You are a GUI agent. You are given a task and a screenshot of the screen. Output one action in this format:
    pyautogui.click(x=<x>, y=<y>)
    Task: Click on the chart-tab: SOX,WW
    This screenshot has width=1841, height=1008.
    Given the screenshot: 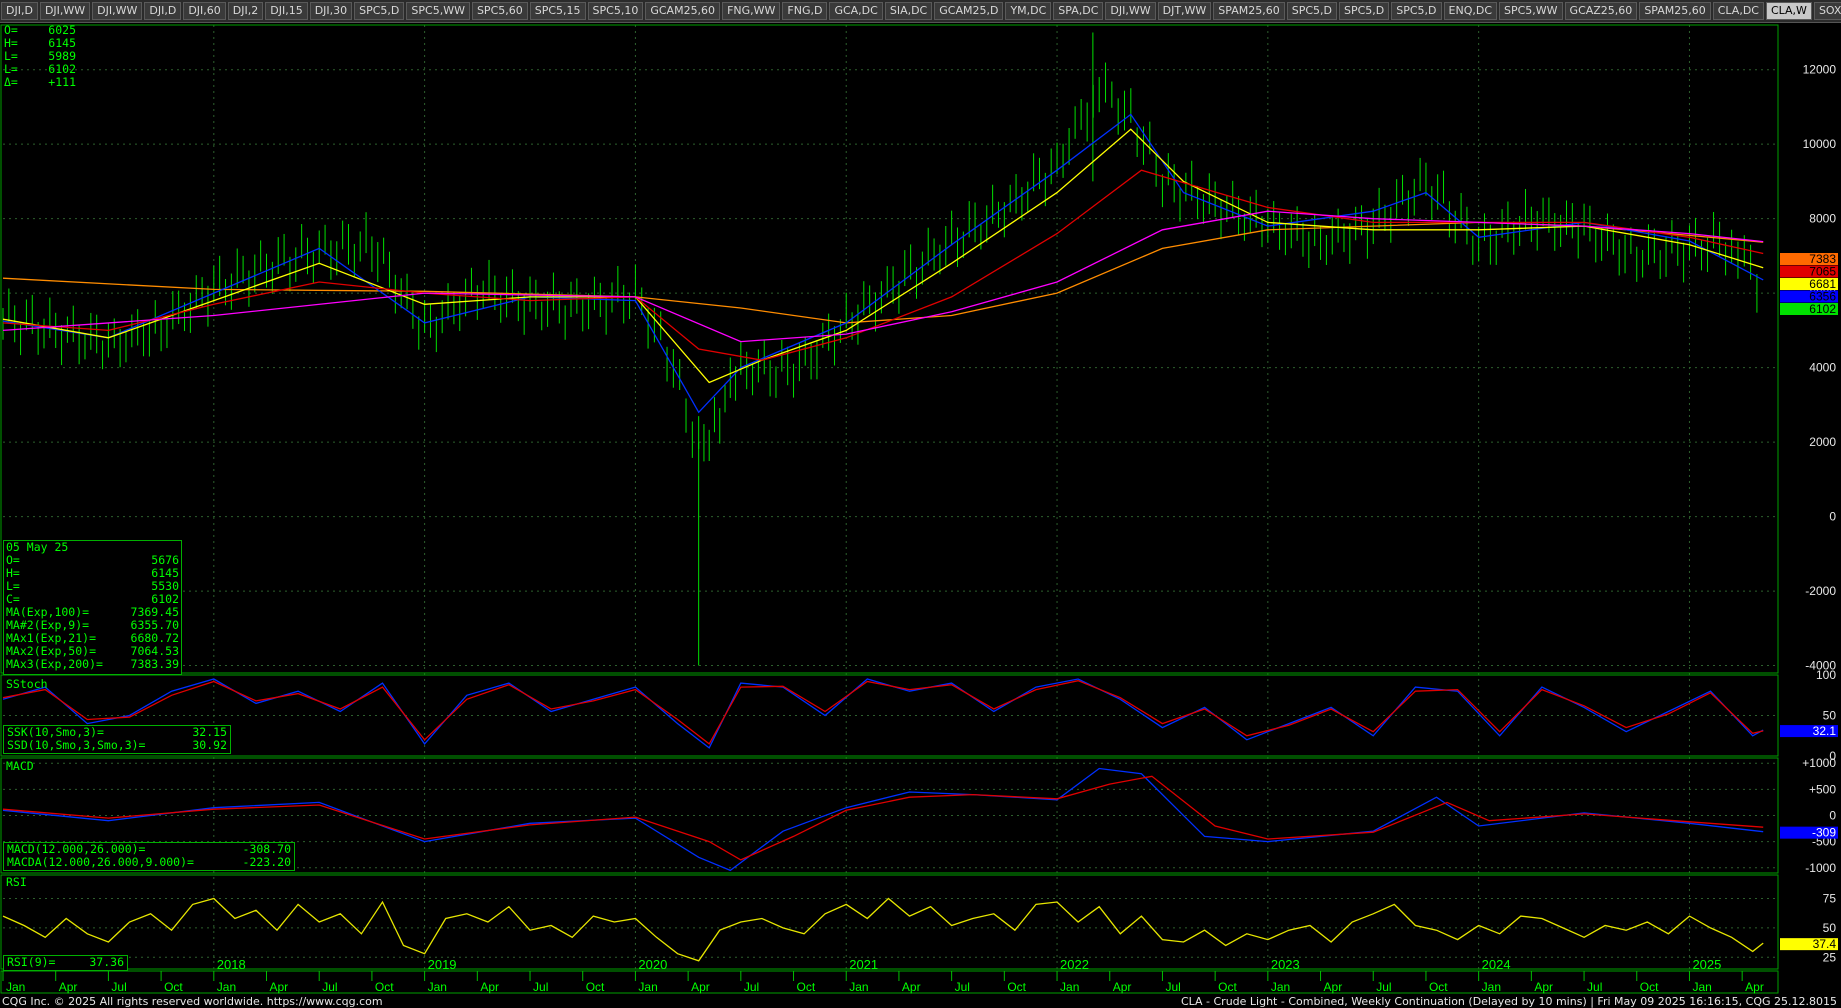 What is the action you would take?
    pyautogui.click(x=1827, y=11)
    